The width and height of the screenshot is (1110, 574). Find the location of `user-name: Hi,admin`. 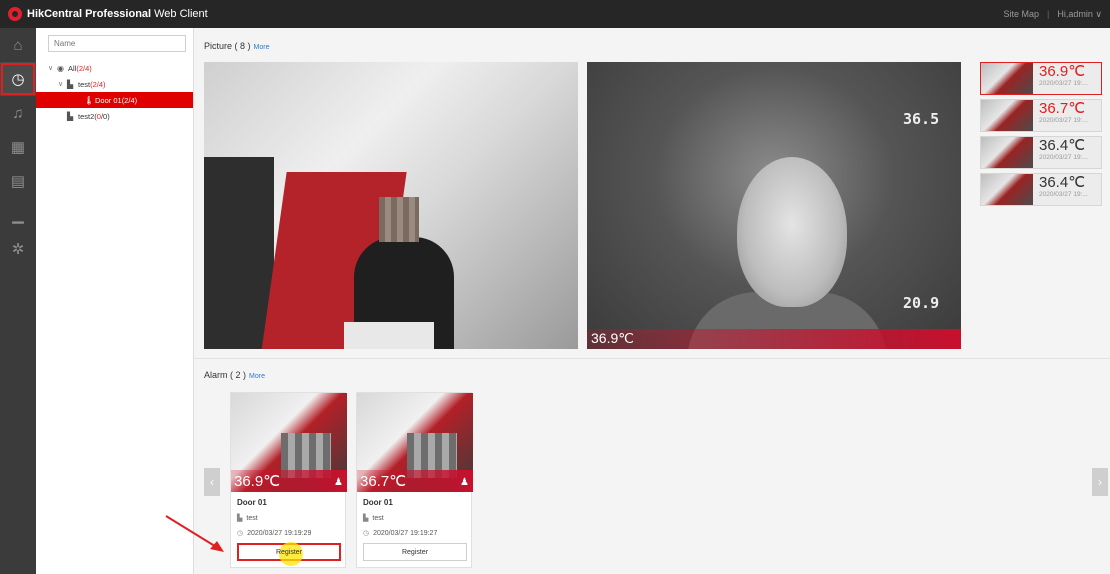

user-name: Hi,admin is located at coordinates (1075, 13).